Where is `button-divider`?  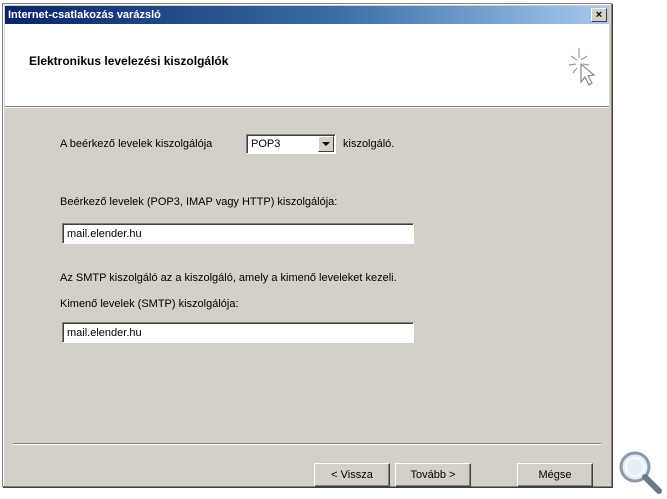
button-divider is located at coordinates (307, 444).